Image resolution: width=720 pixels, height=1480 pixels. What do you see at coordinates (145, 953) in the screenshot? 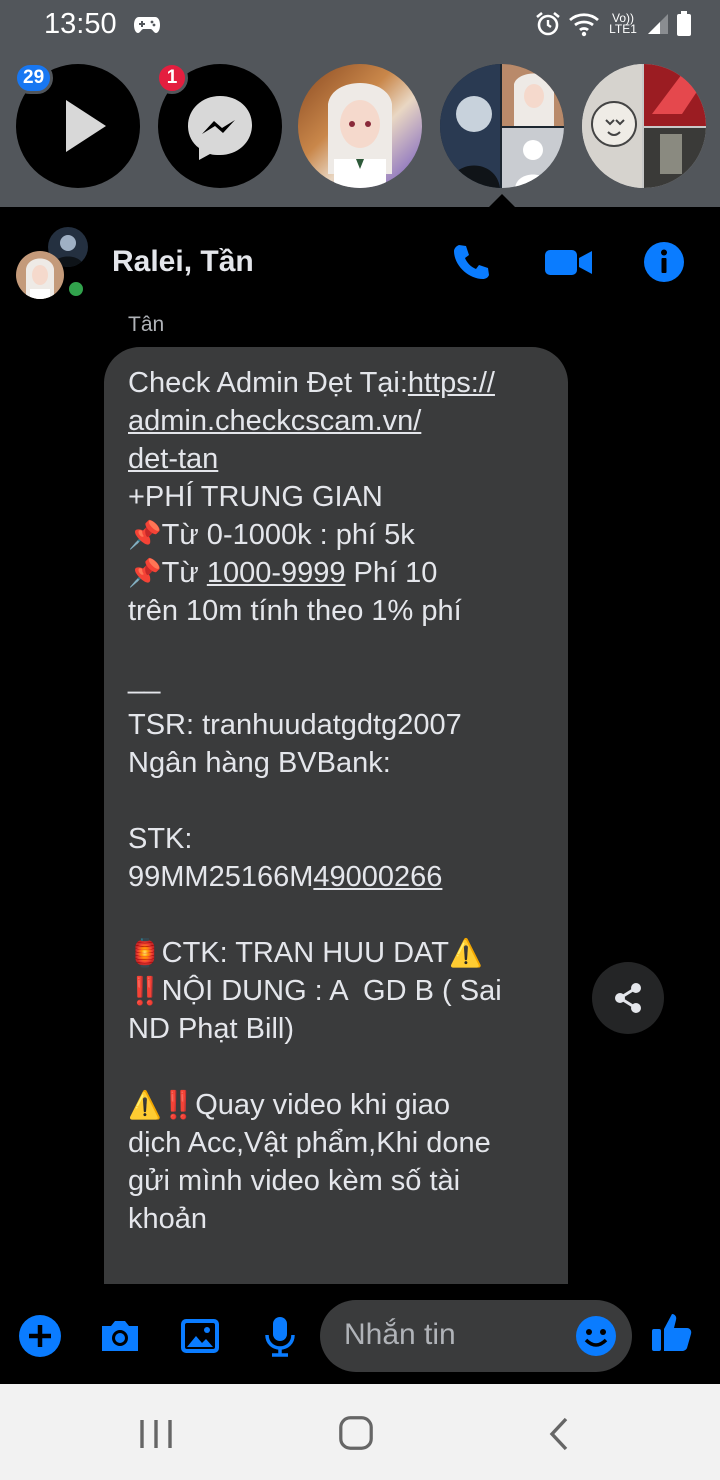
I see `lantern-emoji: 🏮` at bounding box center [145, 953].